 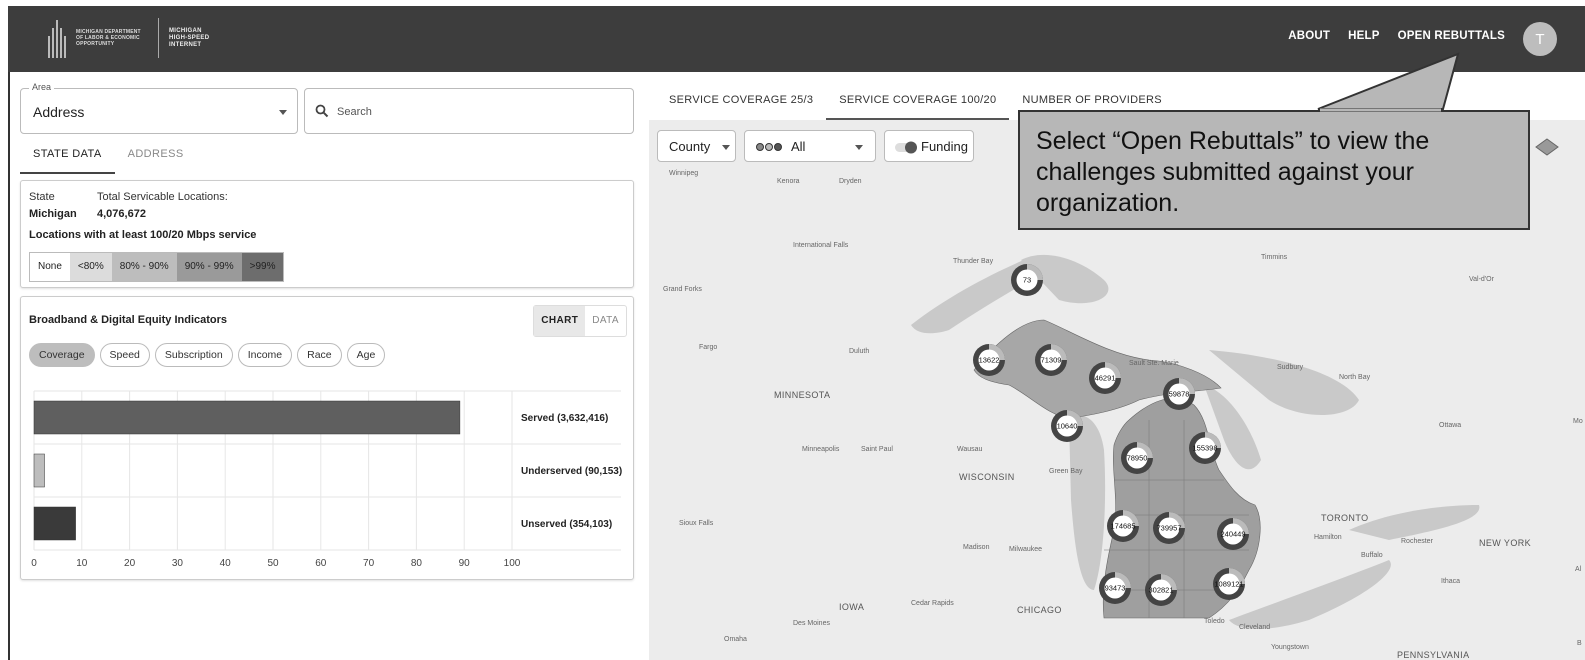 What do you see at coordinates (932, 603) in the screenshot?
I see `map-label-cedar-rapids: Cedar Rapids` at bounding box center [932, 603].